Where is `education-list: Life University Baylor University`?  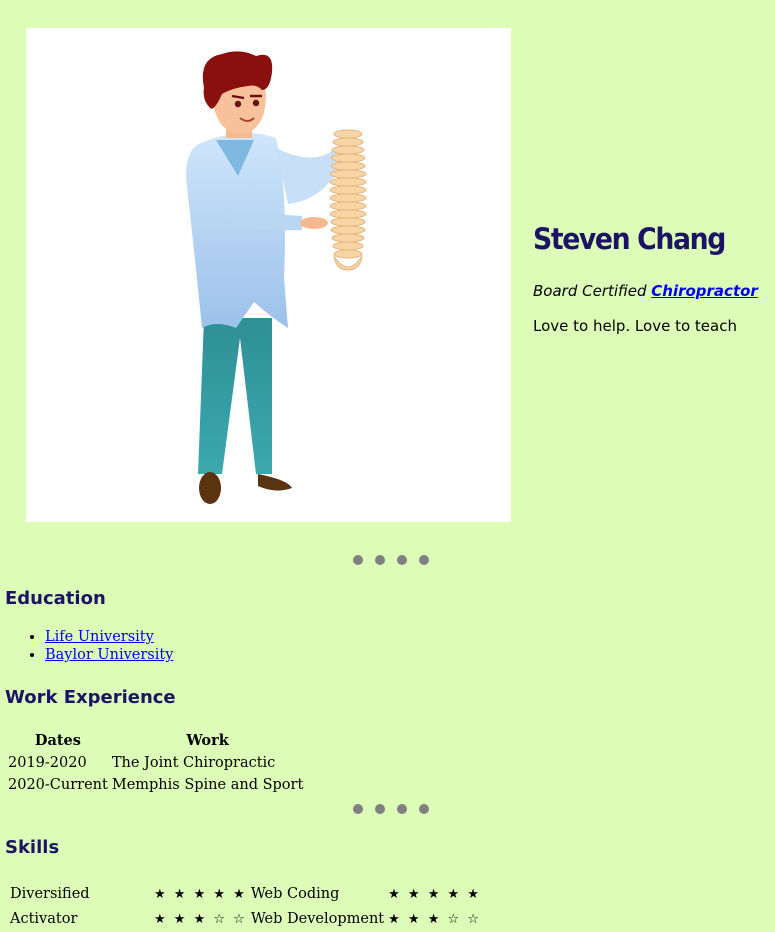 education-list: Life University Baylor University is located at coordinates (109, 646).